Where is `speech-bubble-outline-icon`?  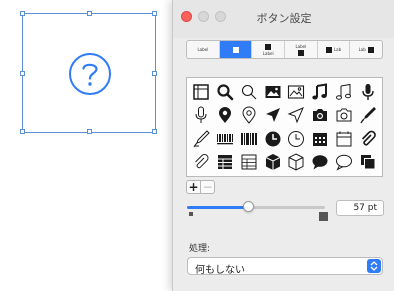 speech-bubble-outline-icon is located at coordinates (344, 163).